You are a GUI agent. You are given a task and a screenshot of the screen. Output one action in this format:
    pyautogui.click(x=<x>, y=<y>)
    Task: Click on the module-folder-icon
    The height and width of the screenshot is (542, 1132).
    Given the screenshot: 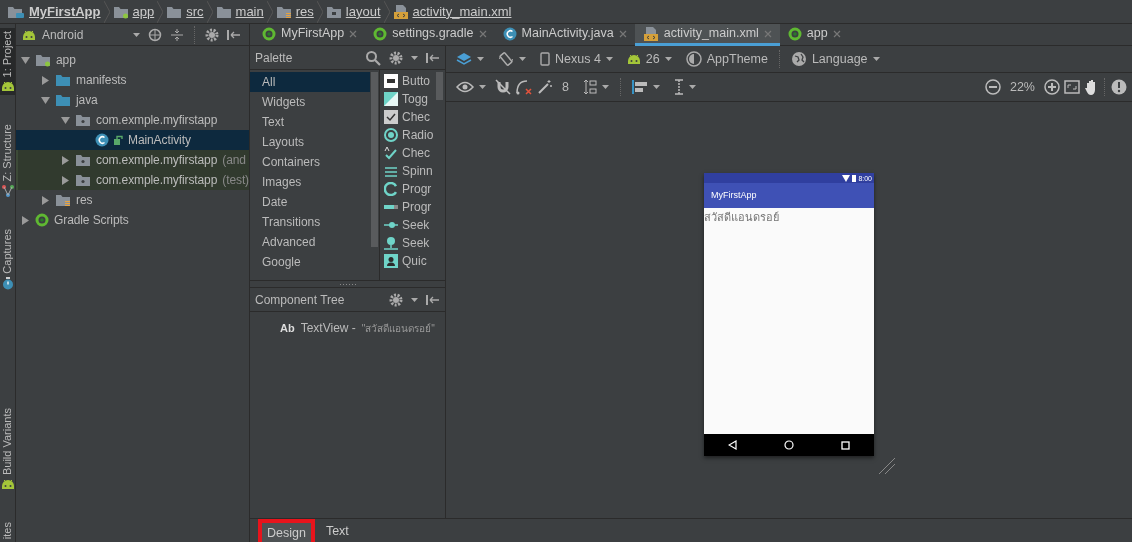 What is the action you would take?
    pyautogui.click(x=43, y=60)
    